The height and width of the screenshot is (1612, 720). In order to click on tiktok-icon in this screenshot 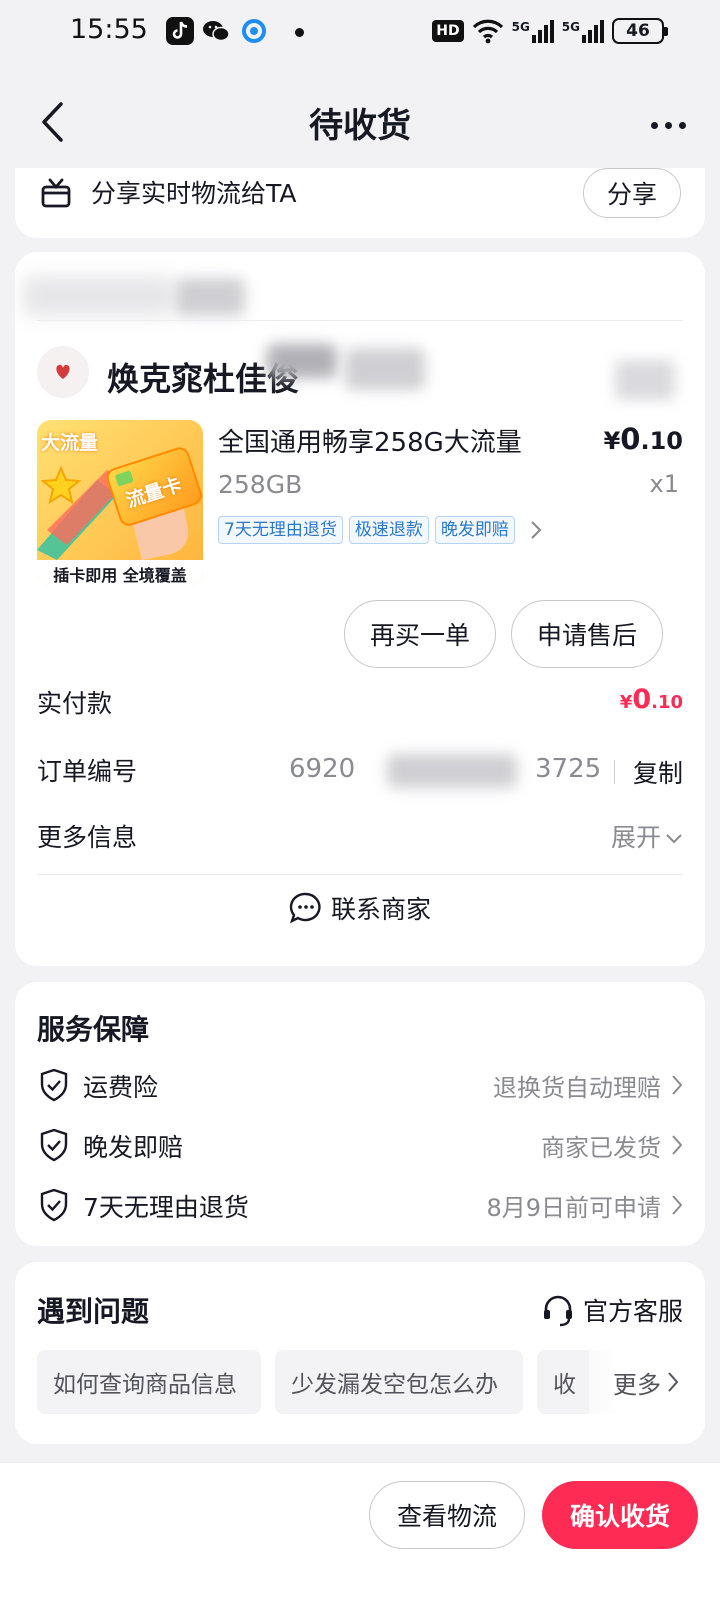, I will do `click(180, 31)`.